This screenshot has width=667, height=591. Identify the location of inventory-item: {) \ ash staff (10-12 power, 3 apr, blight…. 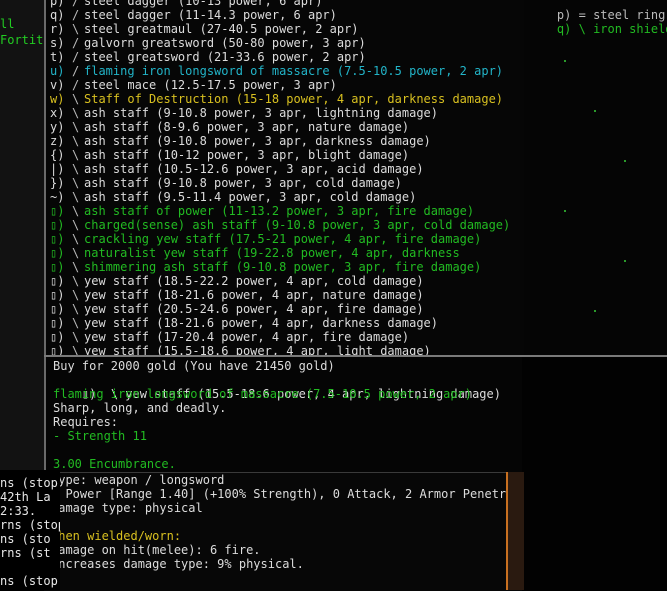
(280, 155).